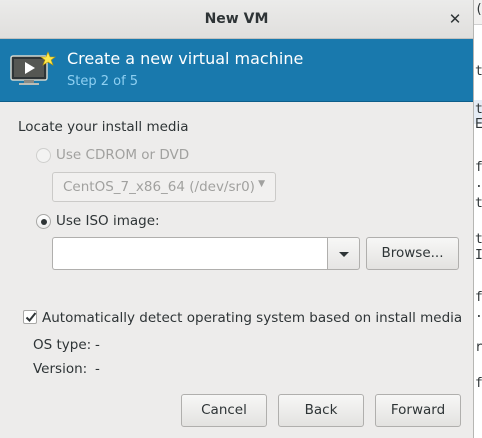  I want to click on version-label: Version:, so click(60, 369).